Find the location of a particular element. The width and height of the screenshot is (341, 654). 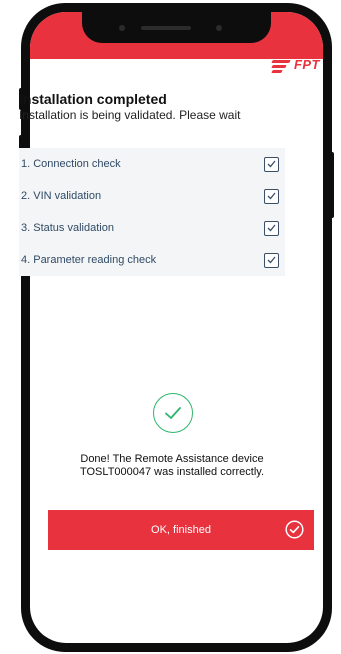

ok-finished-button: OK, finished is located at coordinates (181, 530).